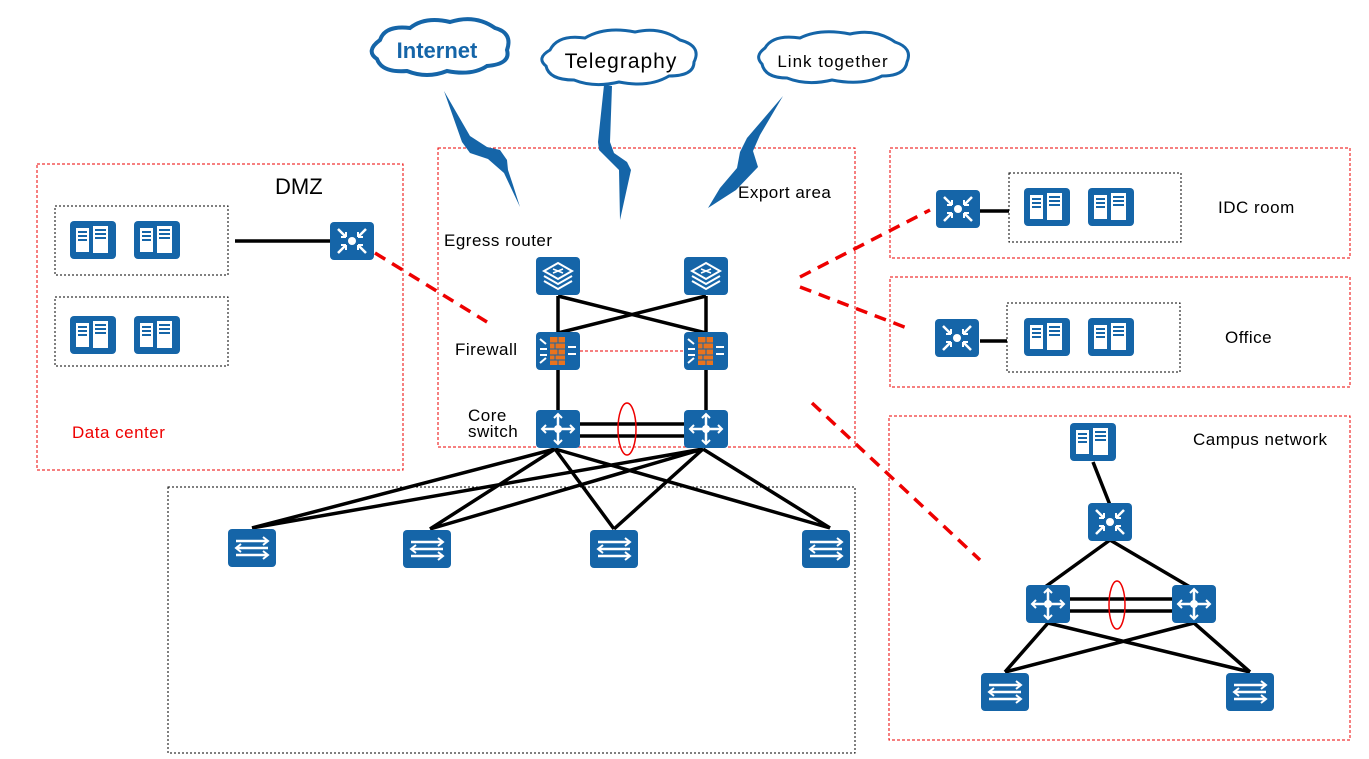 This screenshot has height=759, width=1369. Describe the element at coordinates (784, 192) in the screenshot. I see `export-area-label: Export area` at that location.